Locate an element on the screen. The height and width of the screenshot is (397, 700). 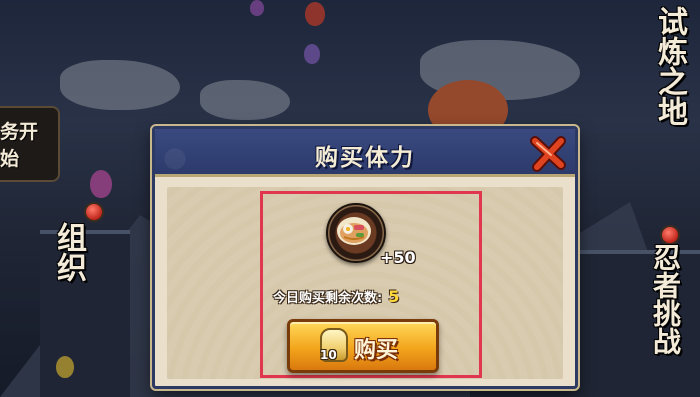
organization-label: 组织 is located at coordinates (68, 252).